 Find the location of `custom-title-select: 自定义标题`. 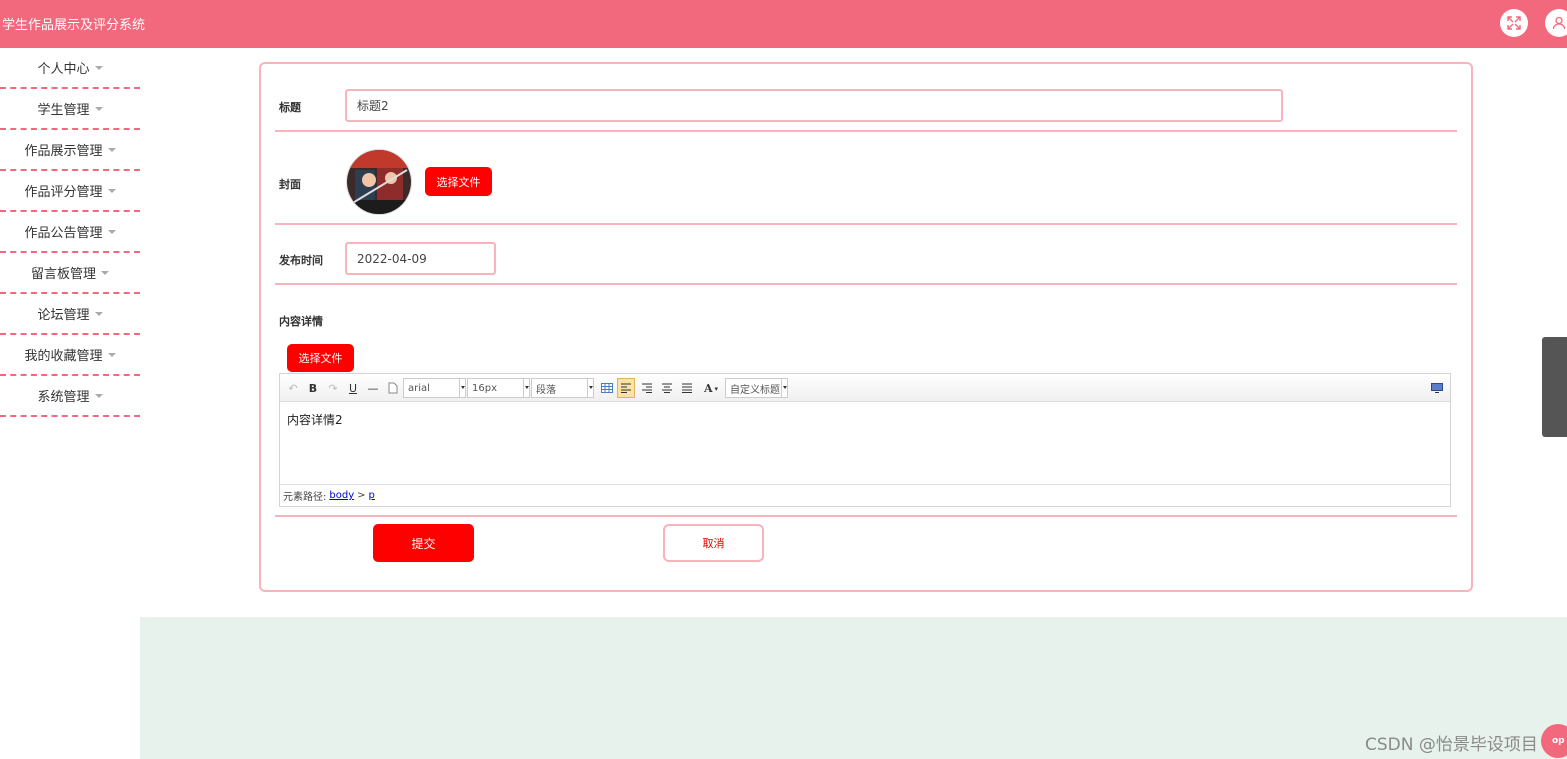

custom-title-select: 自定义标题 is located at coordinates (756, 388).